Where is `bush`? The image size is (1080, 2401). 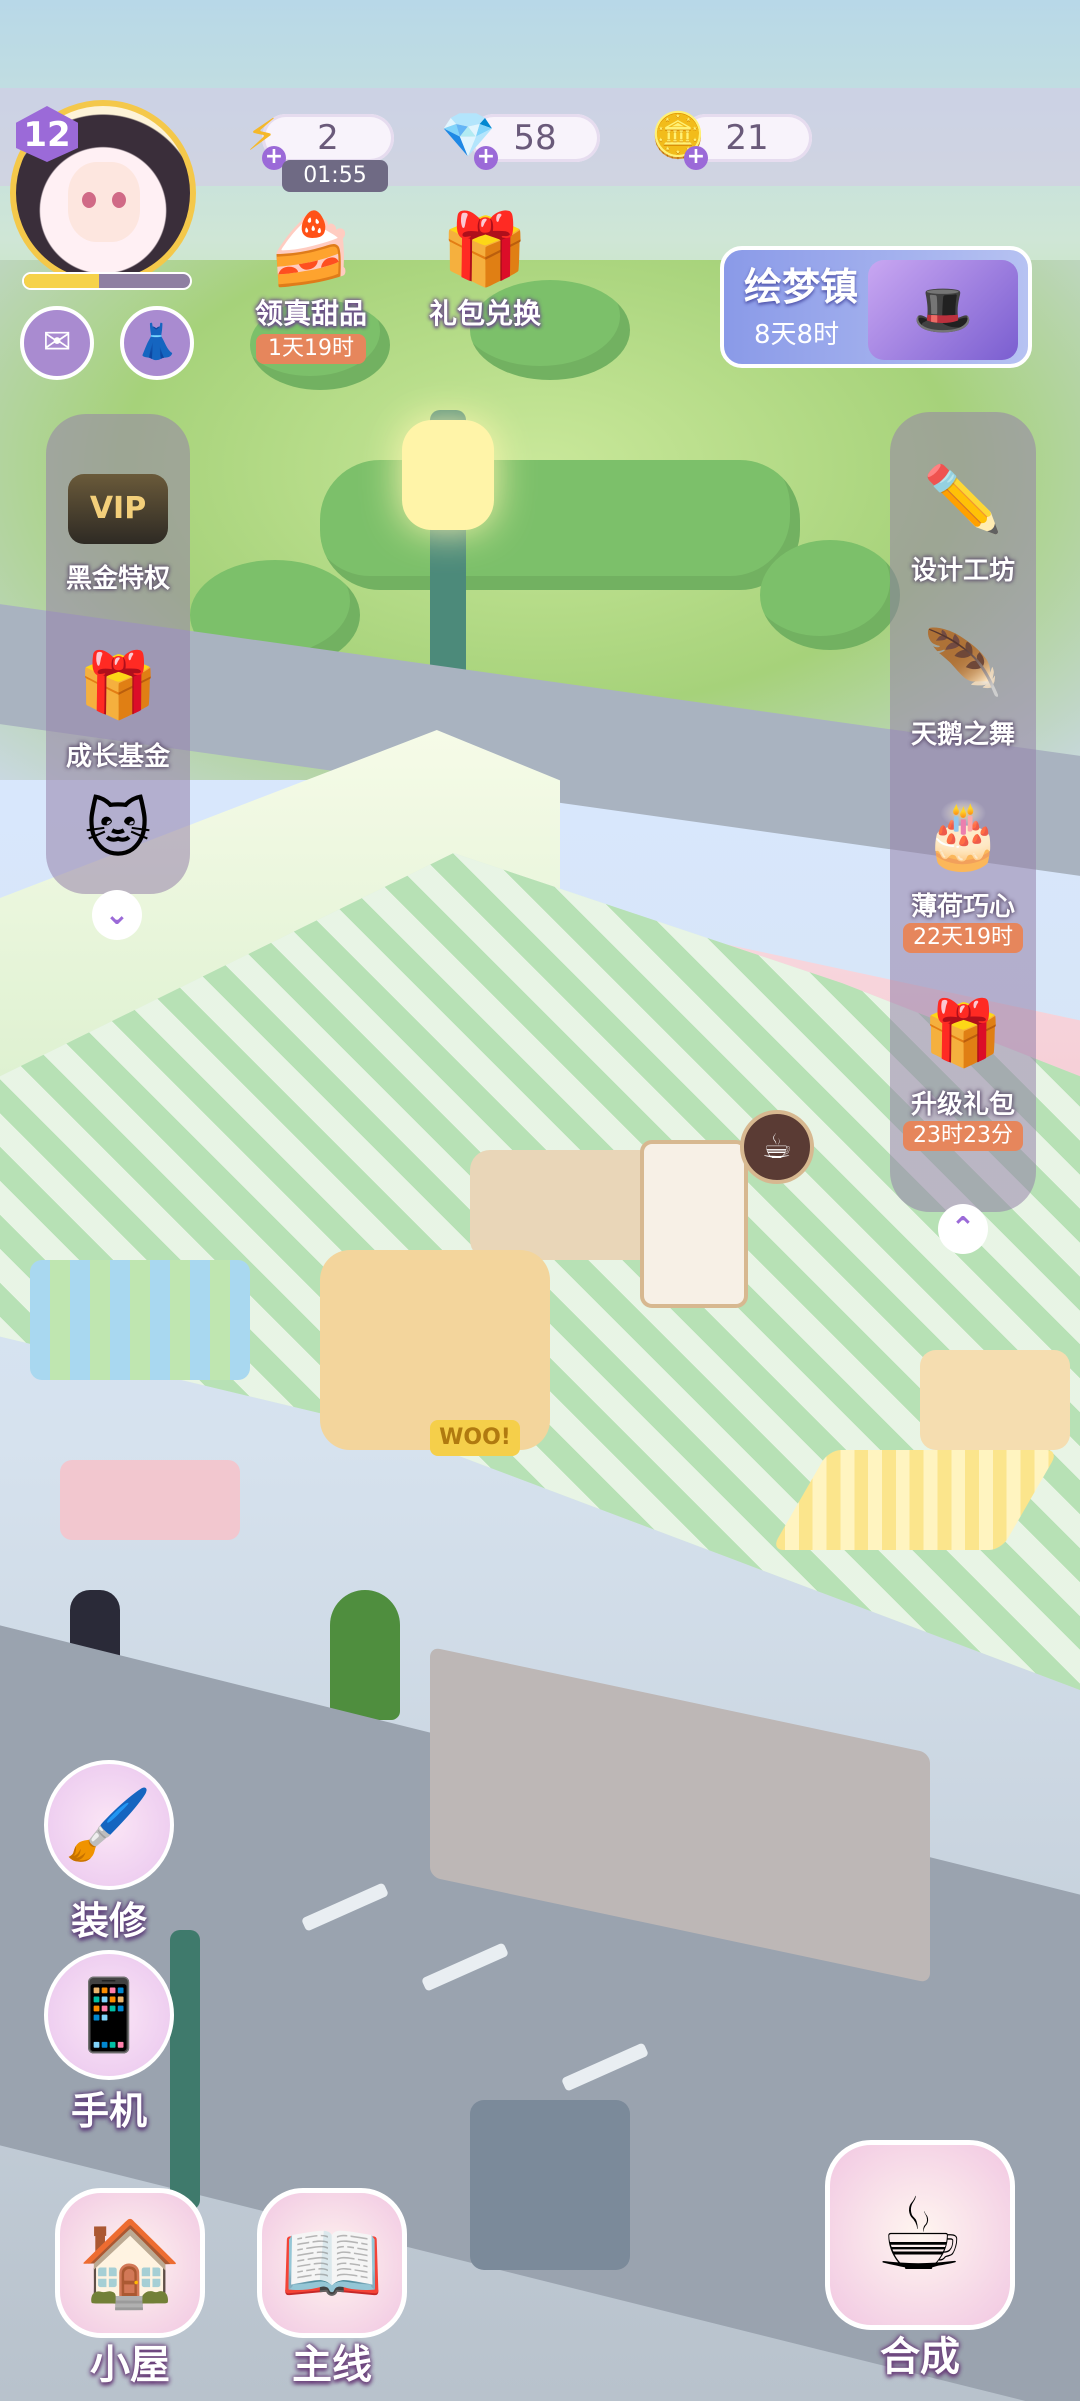
bush is located at coordinates (830, 595).